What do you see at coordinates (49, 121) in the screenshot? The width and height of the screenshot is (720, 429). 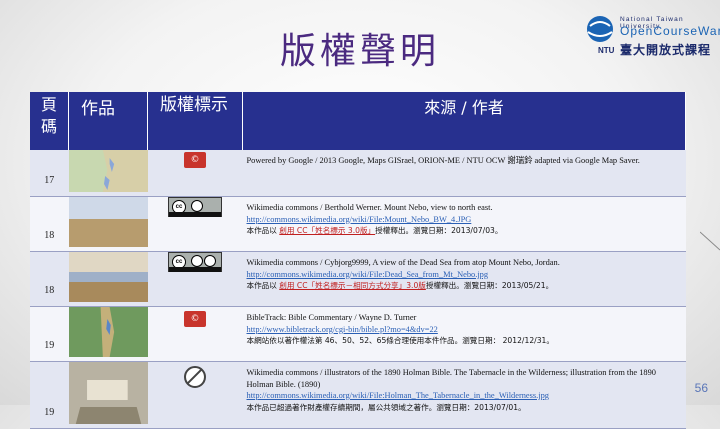 I see `header-page: 頁碼` at bounding box center [49, 121].